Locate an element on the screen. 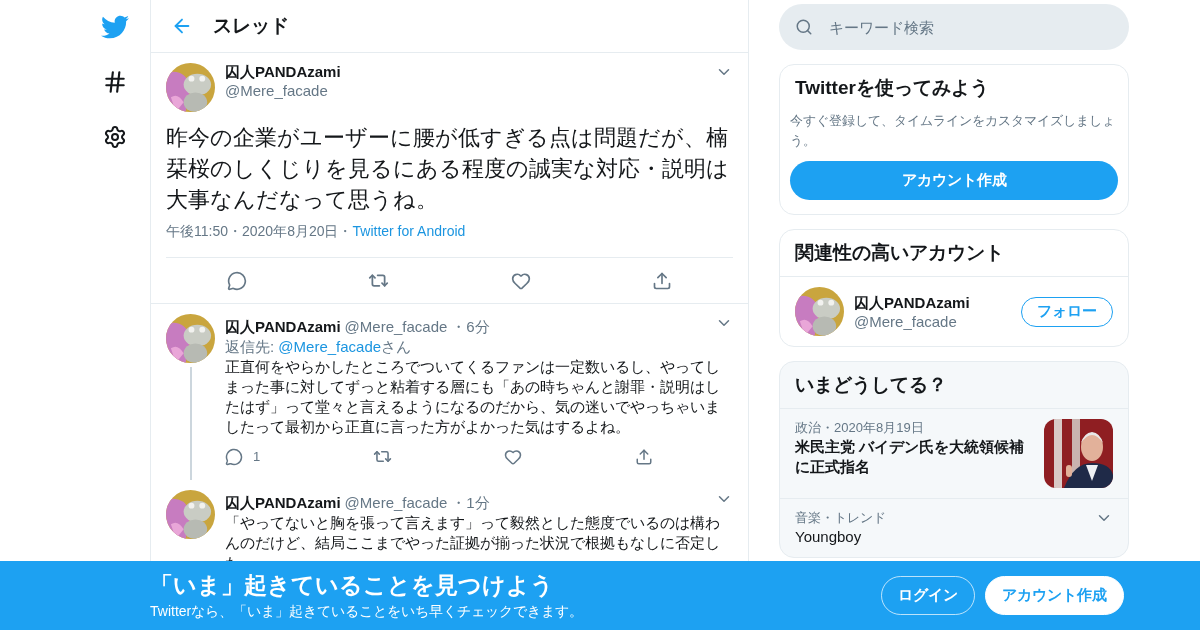  mention-link: @Mere_facade is located at coordinates (330, 346).